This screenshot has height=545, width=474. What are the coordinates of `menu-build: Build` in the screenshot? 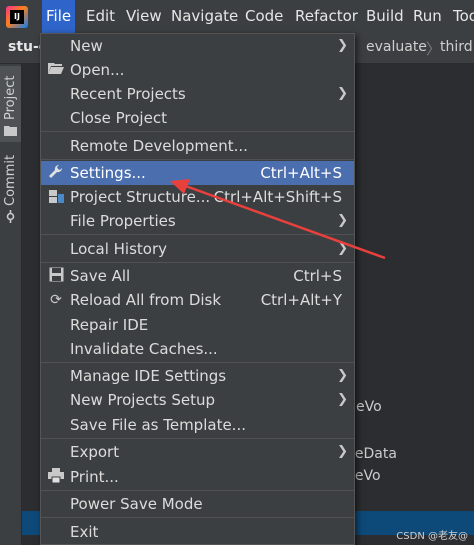 It's located at (385, 16).